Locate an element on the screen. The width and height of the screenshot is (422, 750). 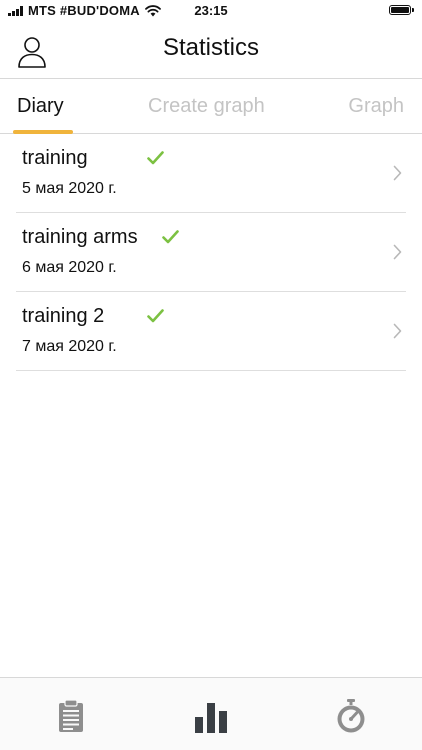
entry-title: training is located at coordinates (55, 158).